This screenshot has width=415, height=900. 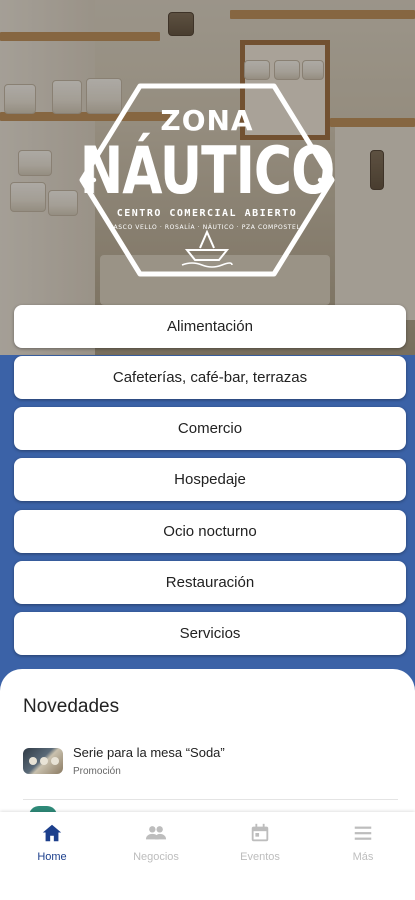 I want to click on logo-word-top: ZONA, so click(x=207, y=120).